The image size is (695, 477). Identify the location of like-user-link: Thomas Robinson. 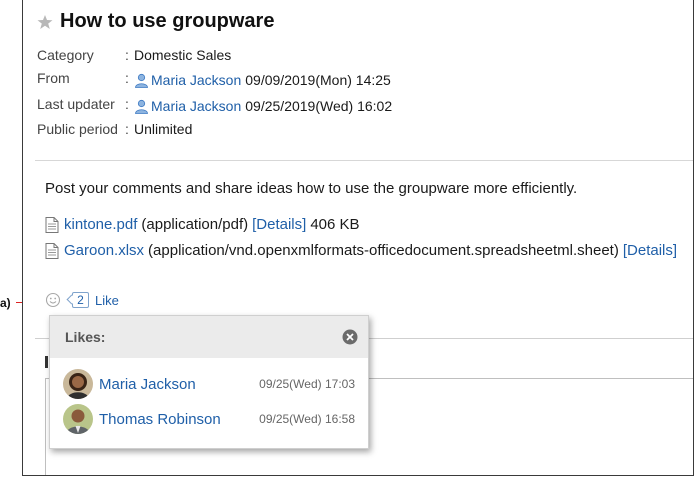
(160, 419).